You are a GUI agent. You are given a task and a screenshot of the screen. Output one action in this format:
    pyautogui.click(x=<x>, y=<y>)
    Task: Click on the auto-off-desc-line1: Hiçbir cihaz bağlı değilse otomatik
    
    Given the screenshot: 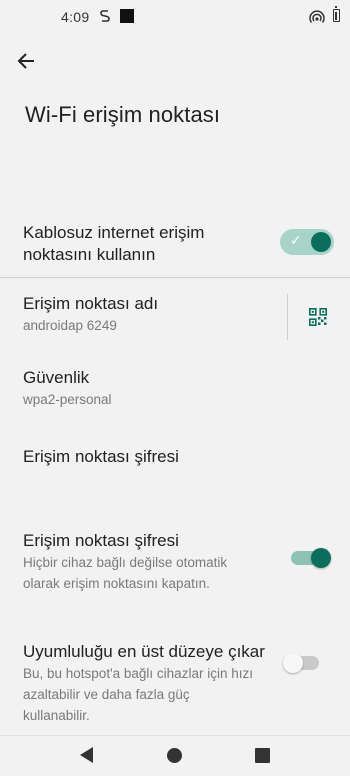 What is the action you would take?
    pyautogui.click(x=125, y=562)
    